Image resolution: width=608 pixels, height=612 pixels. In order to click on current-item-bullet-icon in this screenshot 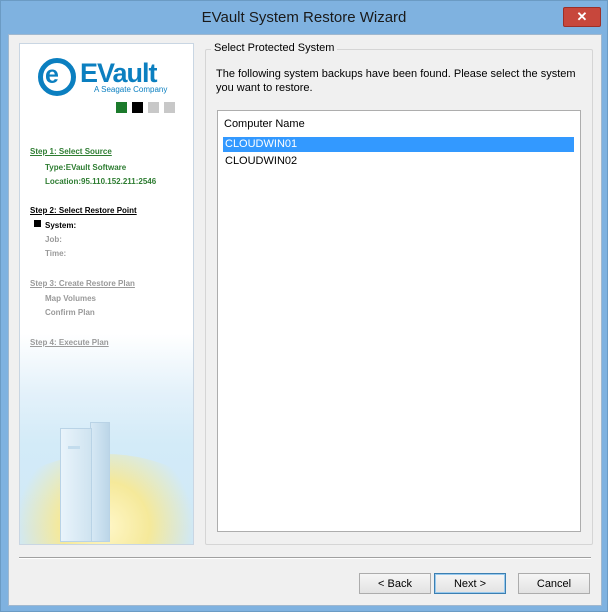, I will do `click(37, 223)`.